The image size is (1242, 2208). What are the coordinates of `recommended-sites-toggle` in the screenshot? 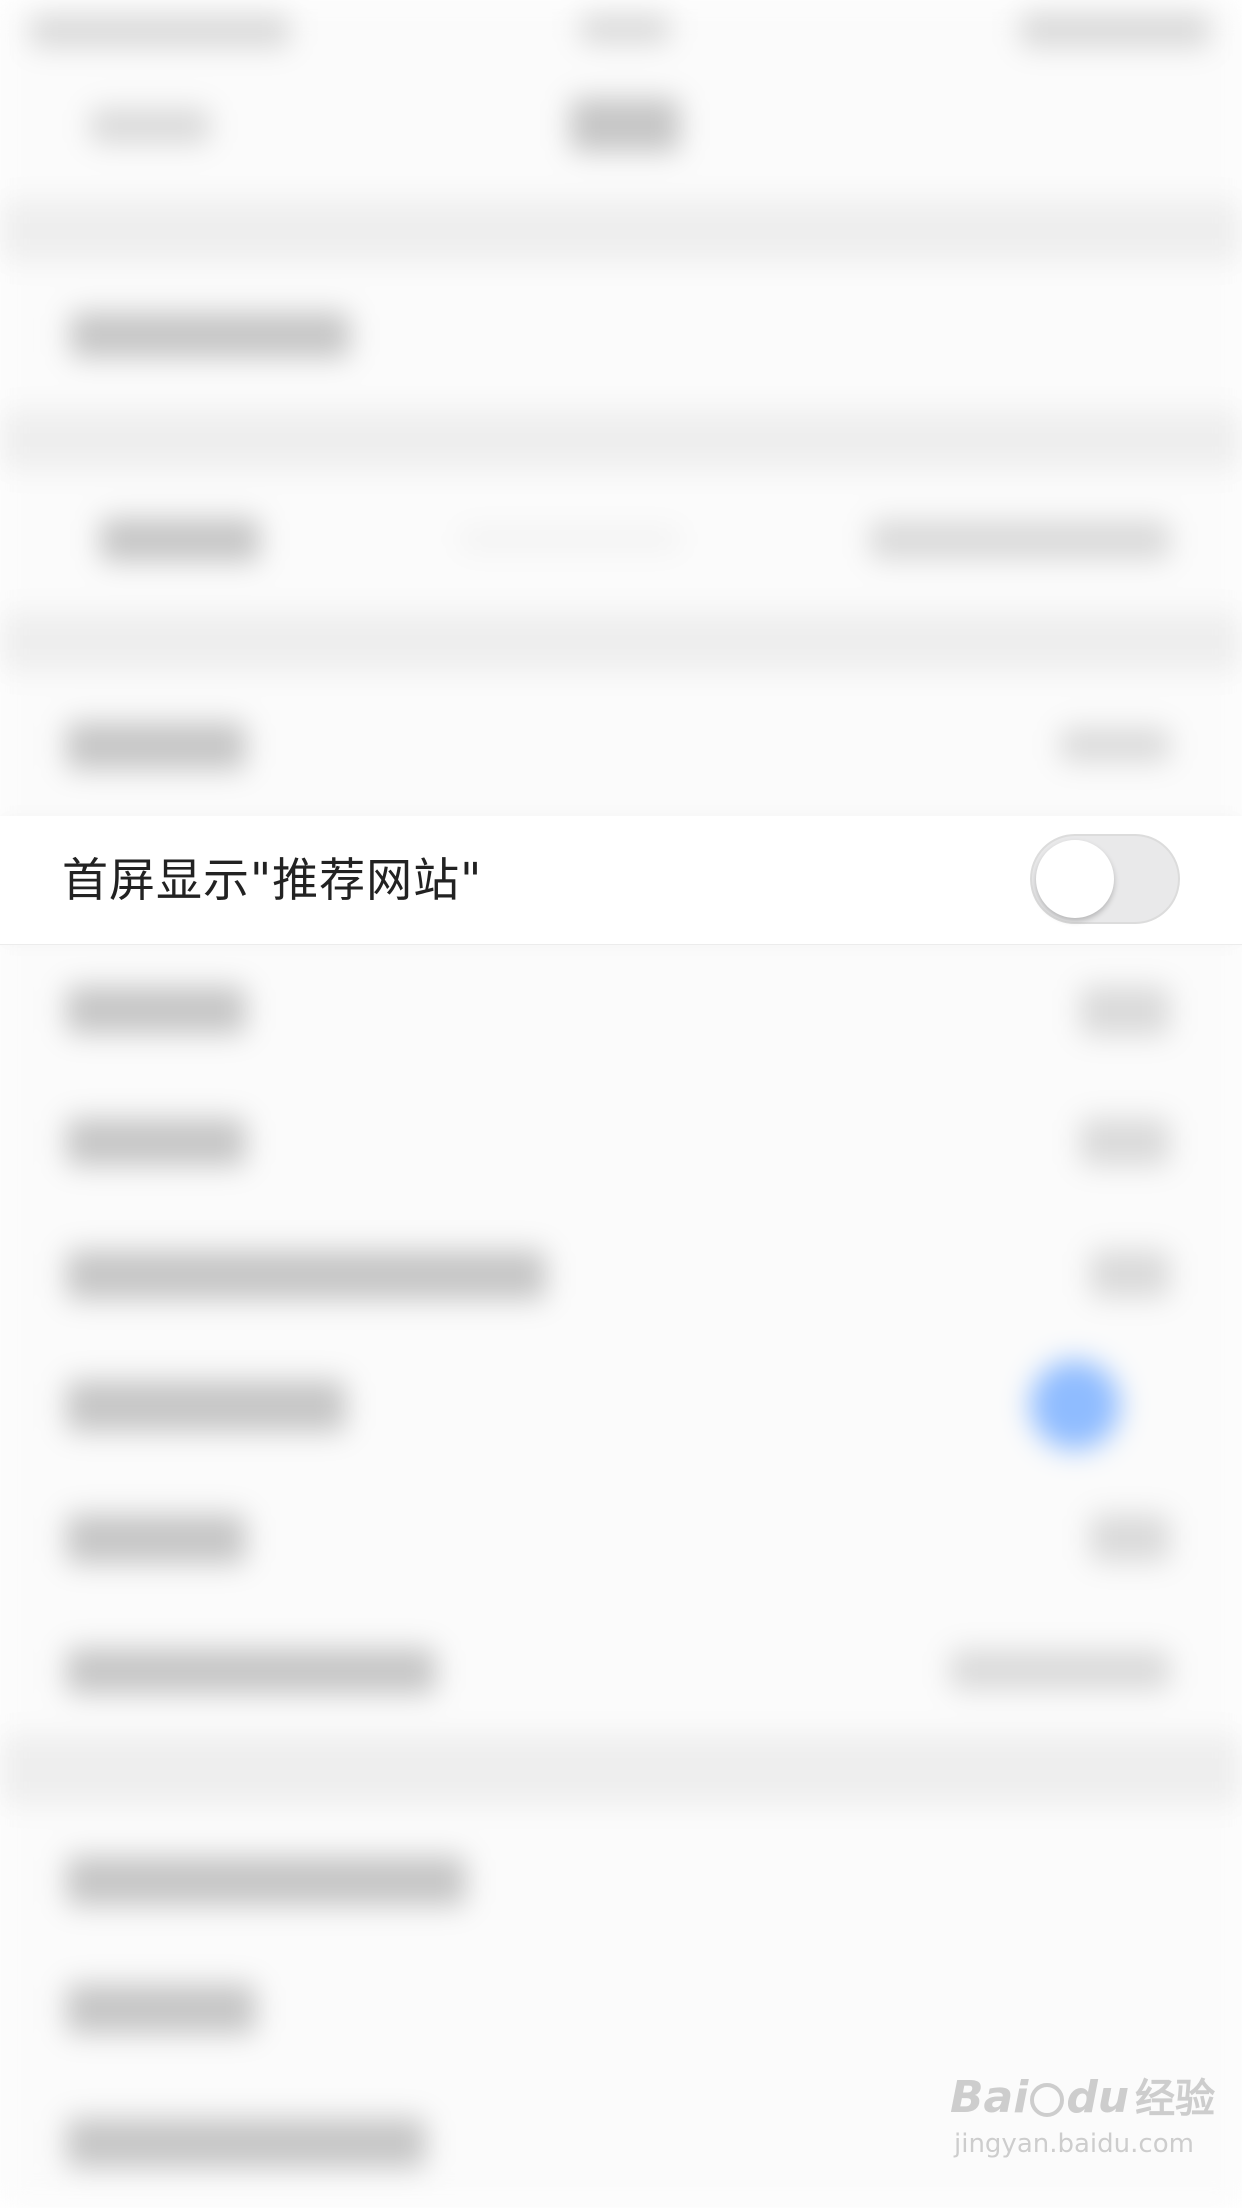 It's located at (1105, 879).